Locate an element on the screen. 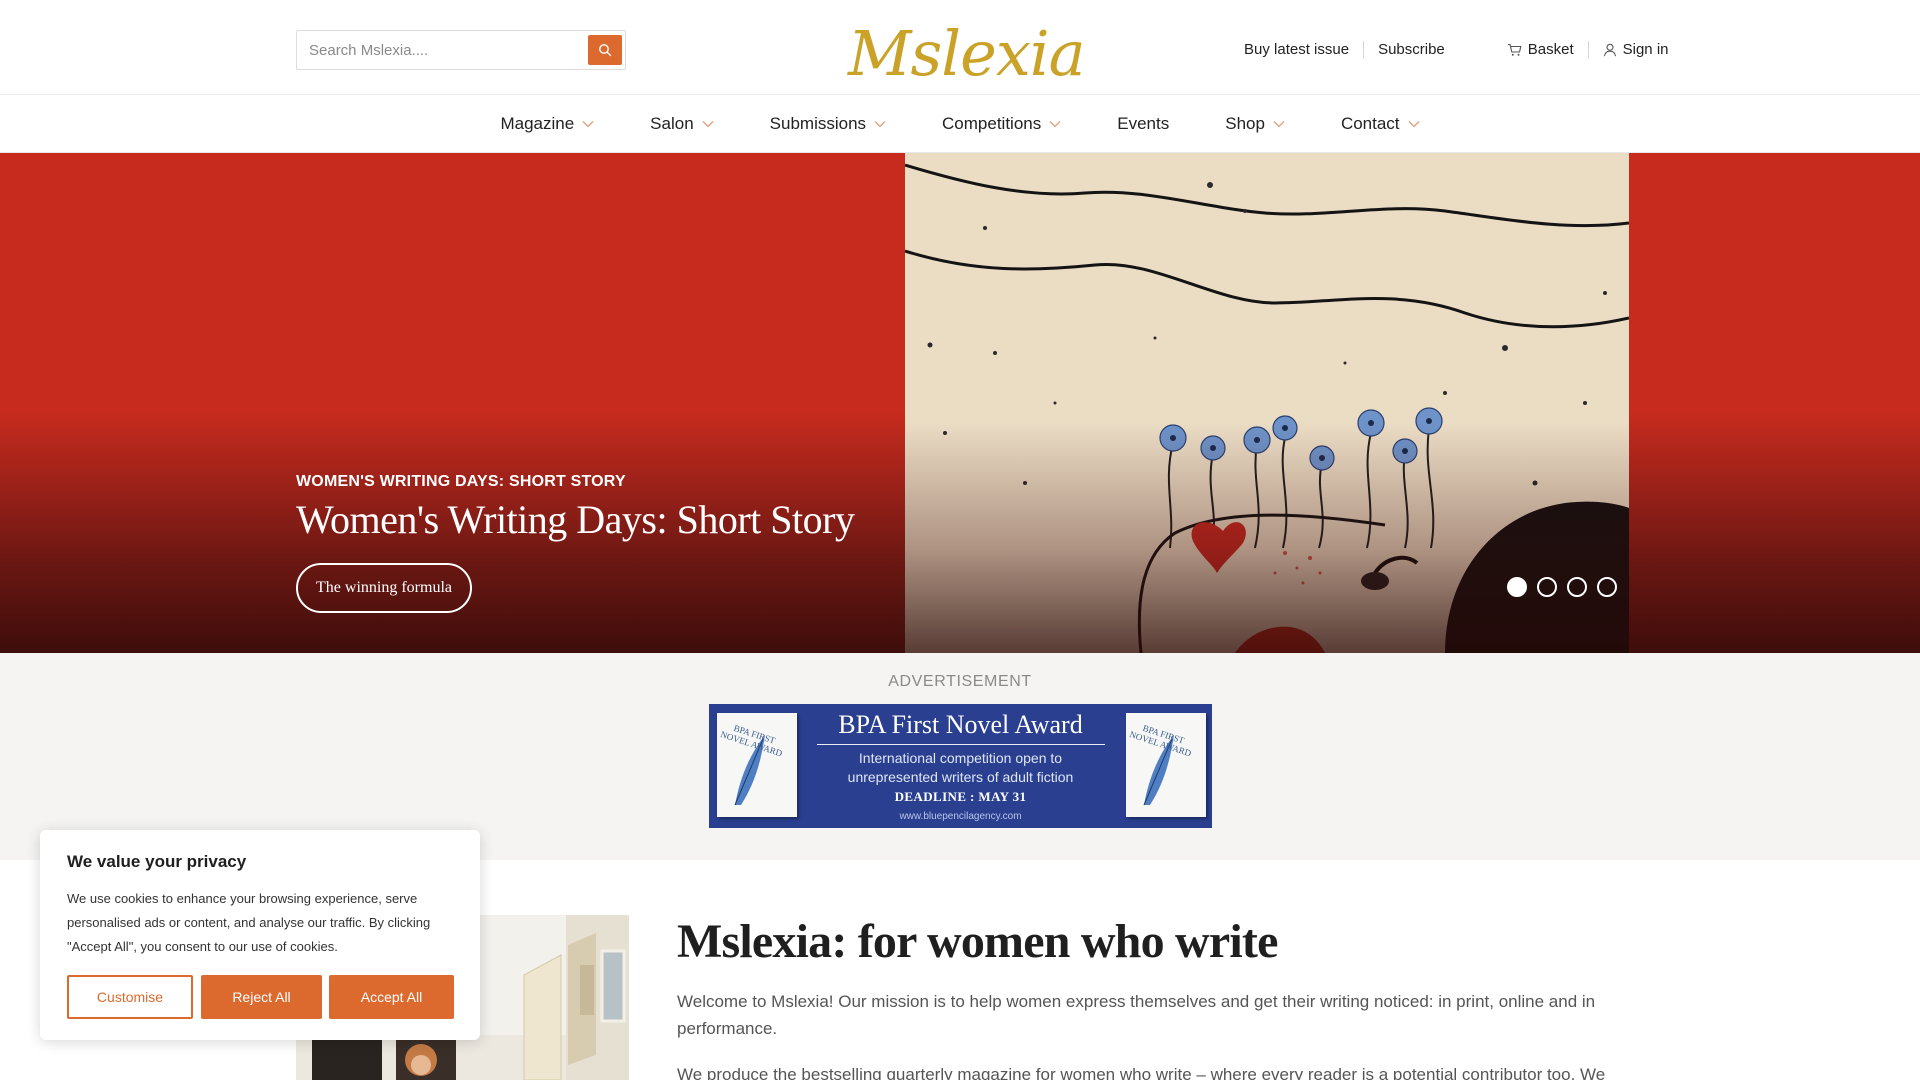 The height and width of the screenshot is (1080, 1920). reject-all-button: Reject All is located at coordinates (261, 997).